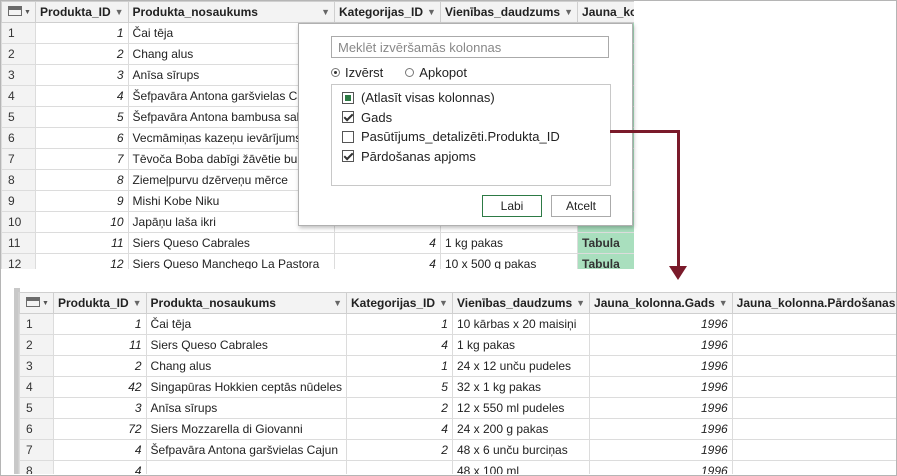 The image size is (897, 476). I want to click on cell-produkta-nosaukums: Siers Mozzarella di Giovanni, so click(246, 429).